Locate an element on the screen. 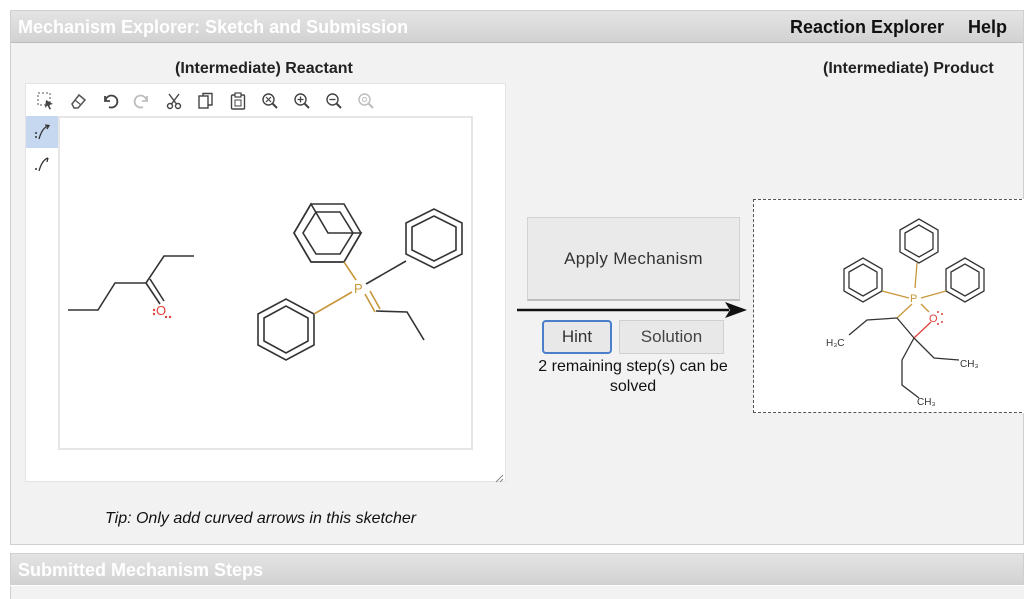 The image size is (1024, 599). selection-icon is located at coordinates (46, 101).